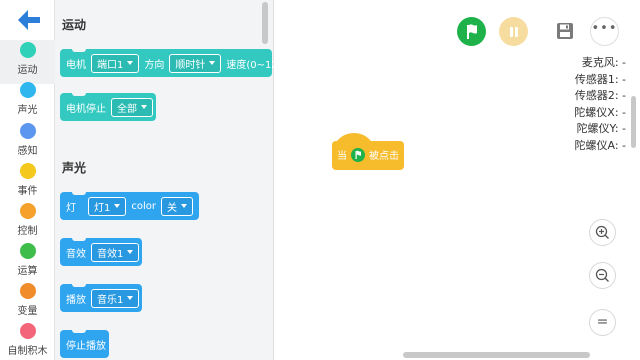  Describe the element at coordinates (384, 156) in the screenshot. I see `hat-suffix: 被点击` at that location.